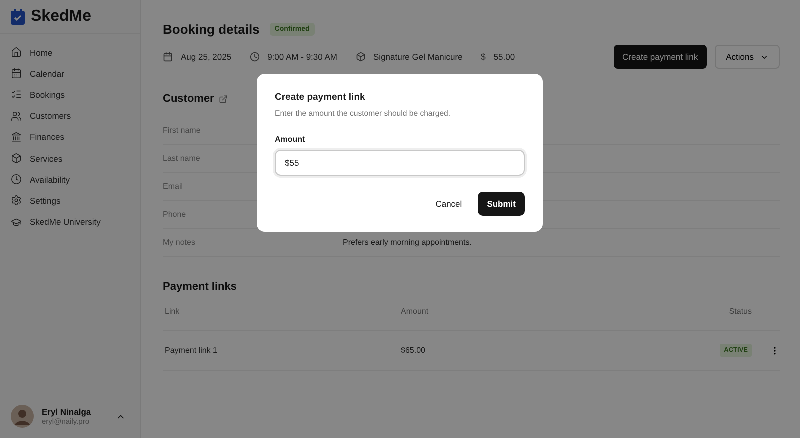  What do you see at coordinates (505, 57) in the screenshot?
I see `booking-price: 55.00` at bounding box center [505, 57].